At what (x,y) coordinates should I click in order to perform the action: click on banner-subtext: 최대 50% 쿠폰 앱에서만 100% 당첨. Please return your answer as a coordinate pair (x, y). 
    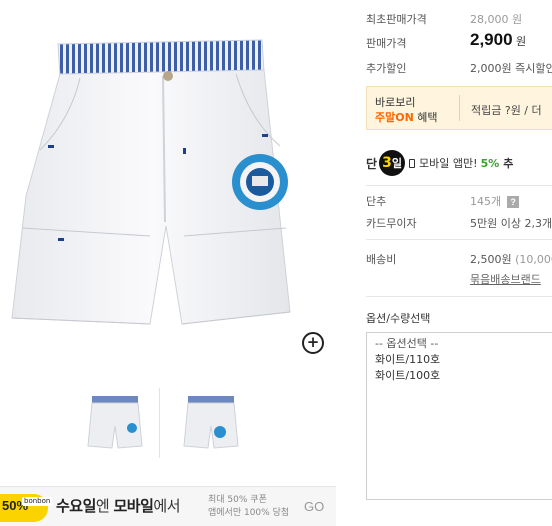
    Looking at the image, I should click on (248, 507).